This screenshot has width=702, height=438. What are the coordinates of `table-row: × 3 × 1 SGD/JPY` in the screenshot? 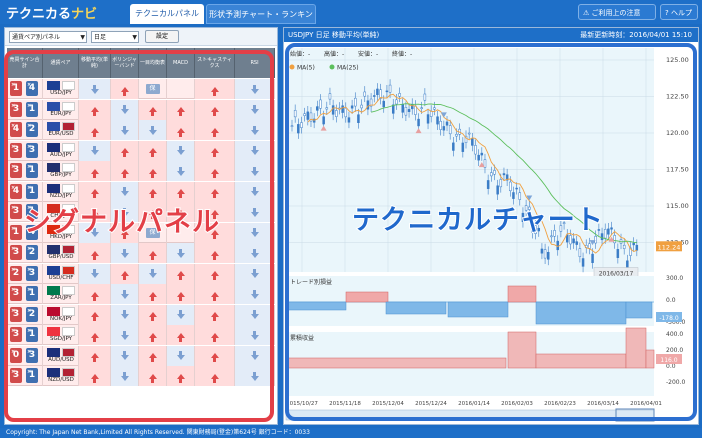 It's located at (141, 335).